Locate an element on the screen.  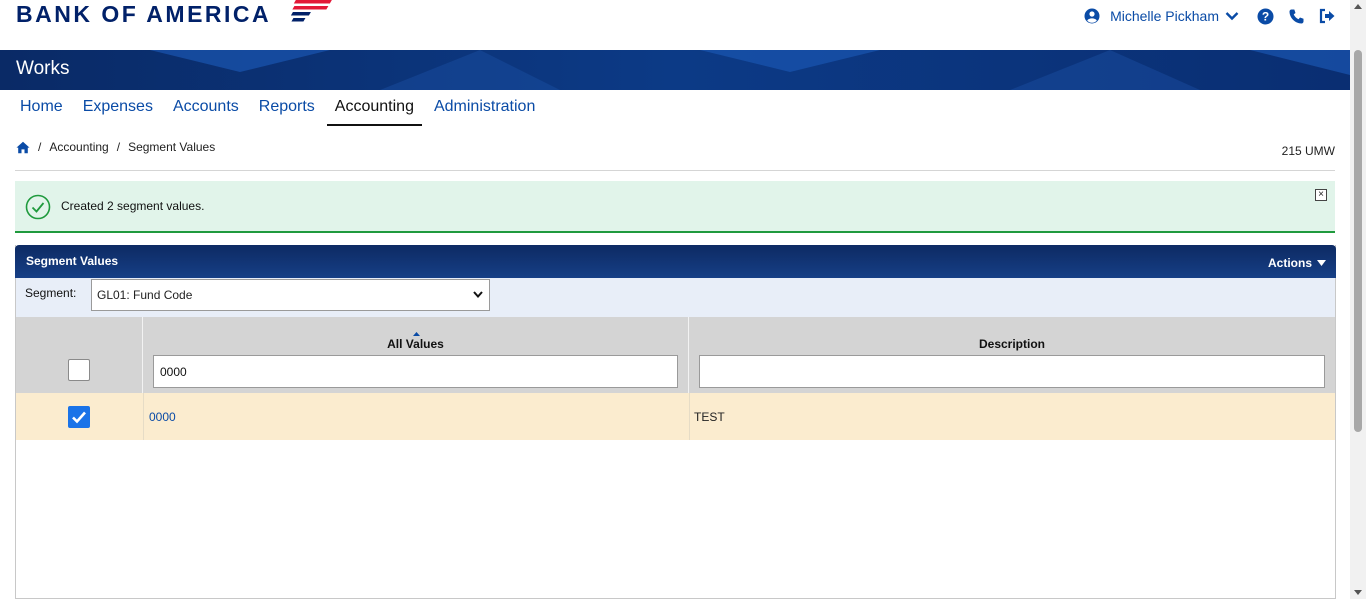
nav-reports: Reports is located at coordinates (287, 108).